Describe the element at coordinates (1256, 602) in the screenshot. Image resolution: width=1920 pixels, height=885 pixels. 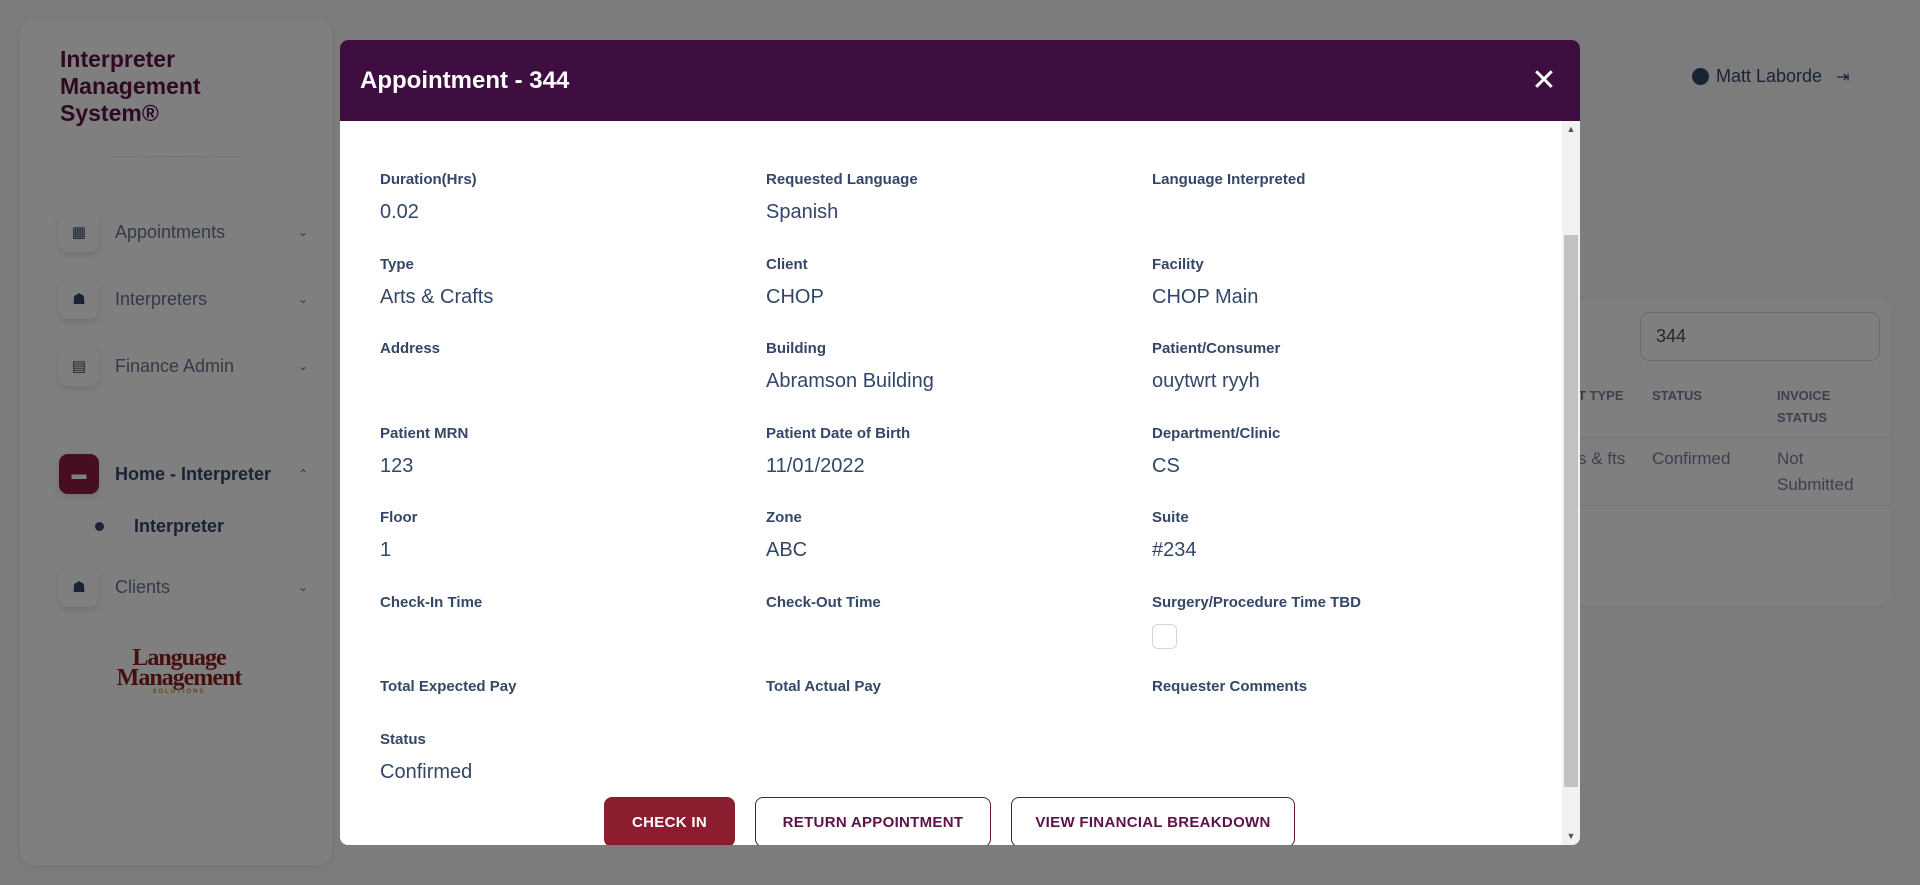
I see `field-label: Surgery/Procedure Time TBD` at that location.